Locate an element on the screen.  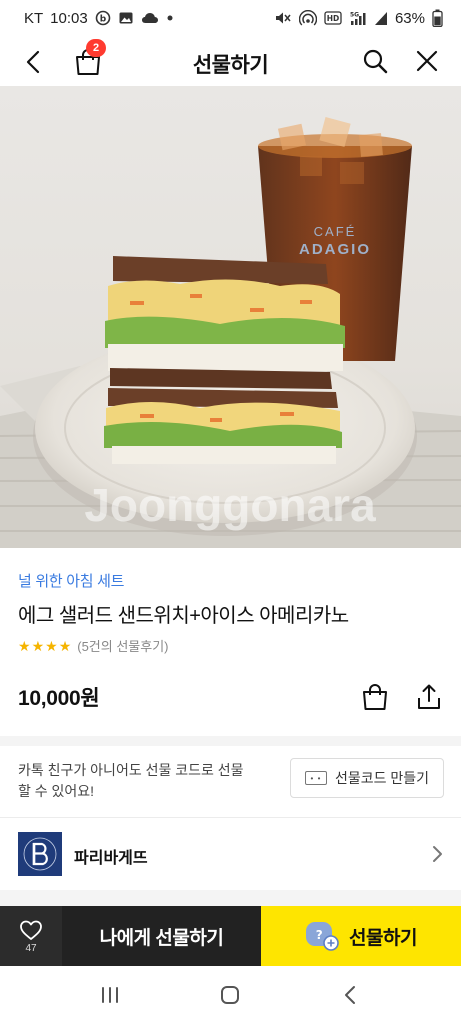
mute-icon is located at coordinates (283, 18).